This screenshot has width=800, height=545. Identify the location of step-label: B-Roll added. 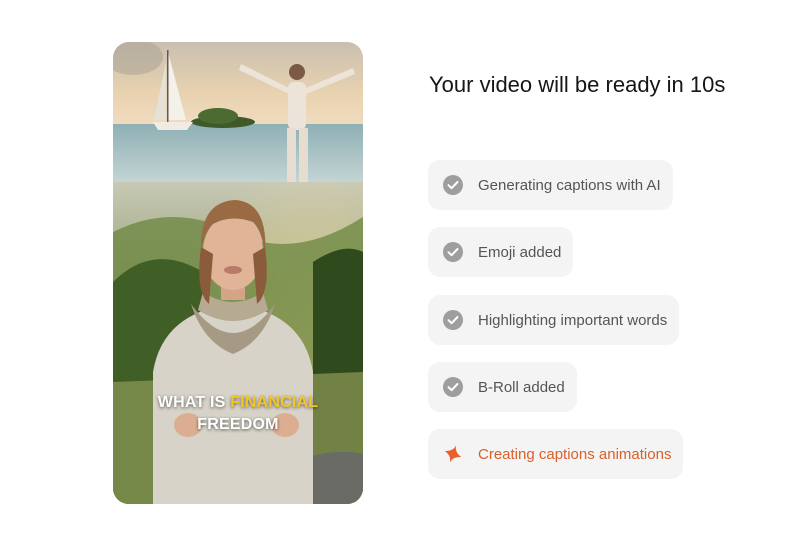
(521, 387).